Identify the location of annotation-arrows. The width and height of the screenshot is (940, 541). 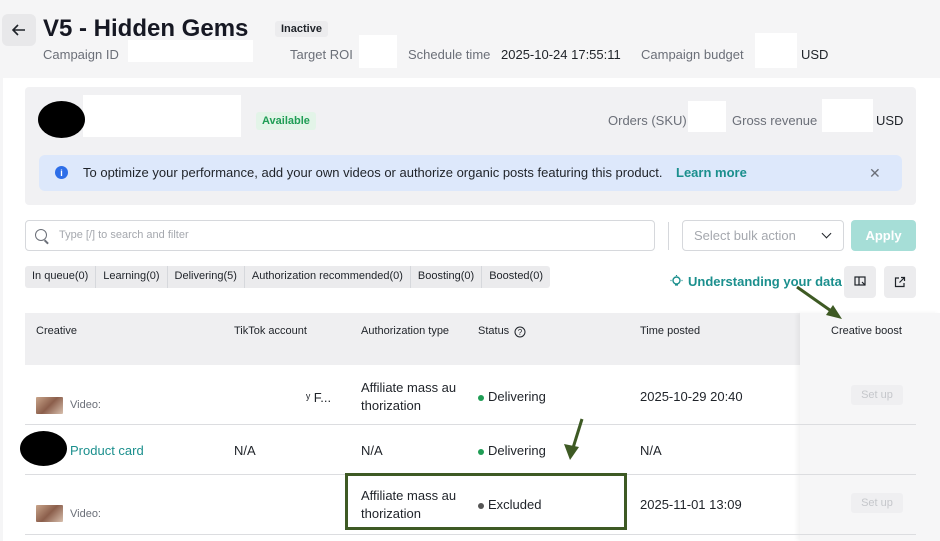
(703, 372).